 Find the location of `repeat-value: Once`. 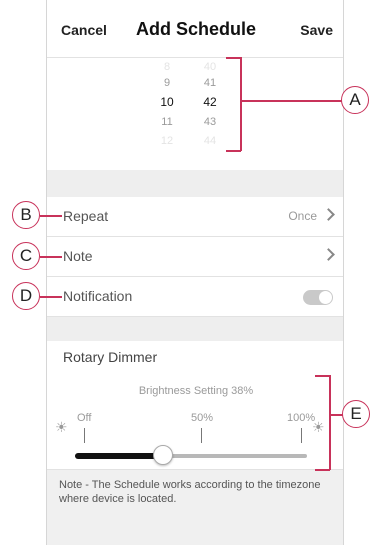

repeat-value: Once is located at coordinates (302, 216).